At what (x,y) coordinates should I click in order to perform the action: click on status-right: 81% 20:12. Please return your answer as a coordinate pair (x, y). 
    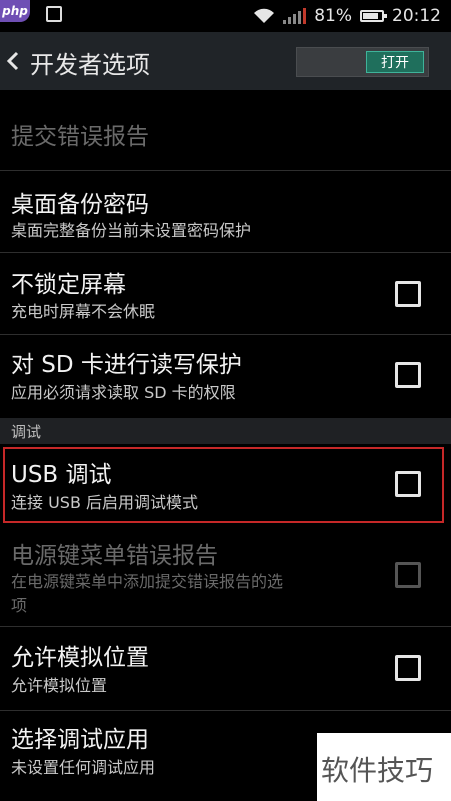
    Looking at the image, I should click on (347, 16).